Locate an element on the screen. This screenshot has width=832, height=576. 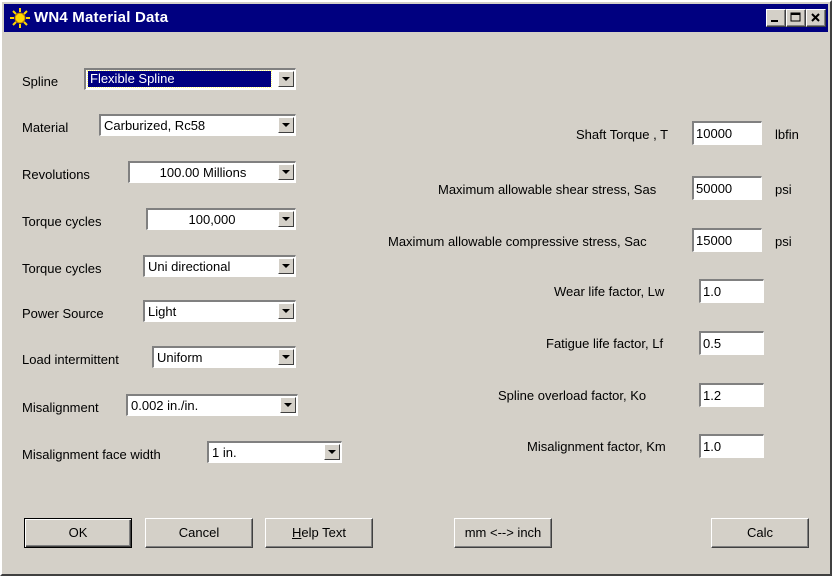
material-select: Carburized, Rc58 is located at coordinates (197, 125).